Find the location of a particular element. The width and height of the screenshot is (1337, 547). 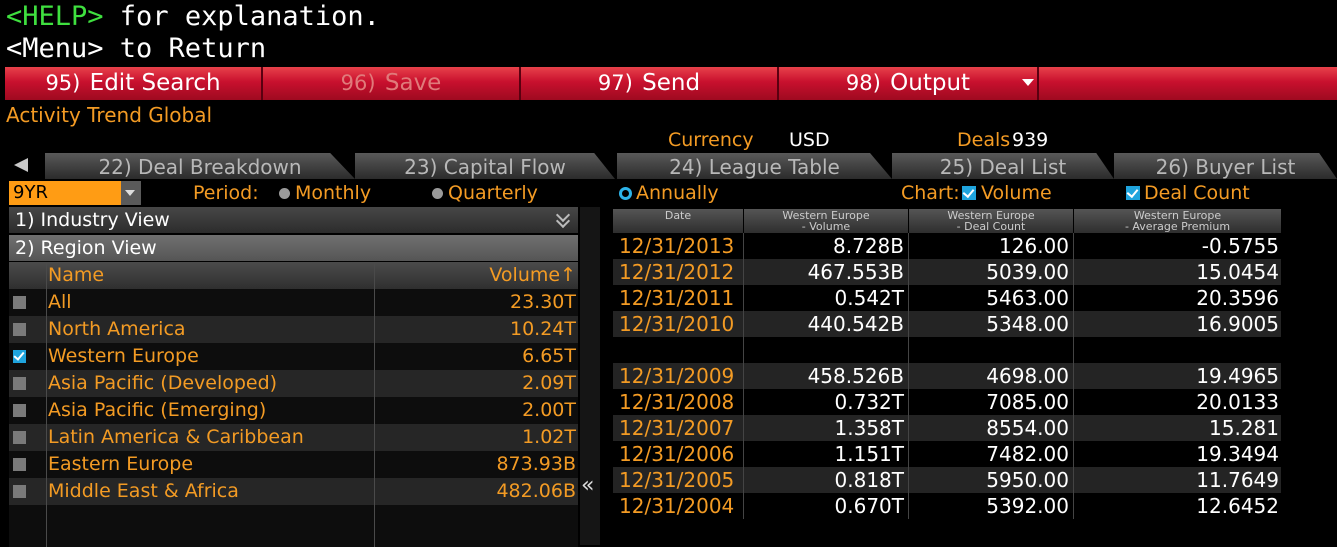

row-date: 12/31/2008 is located at coordinates (677, 402).